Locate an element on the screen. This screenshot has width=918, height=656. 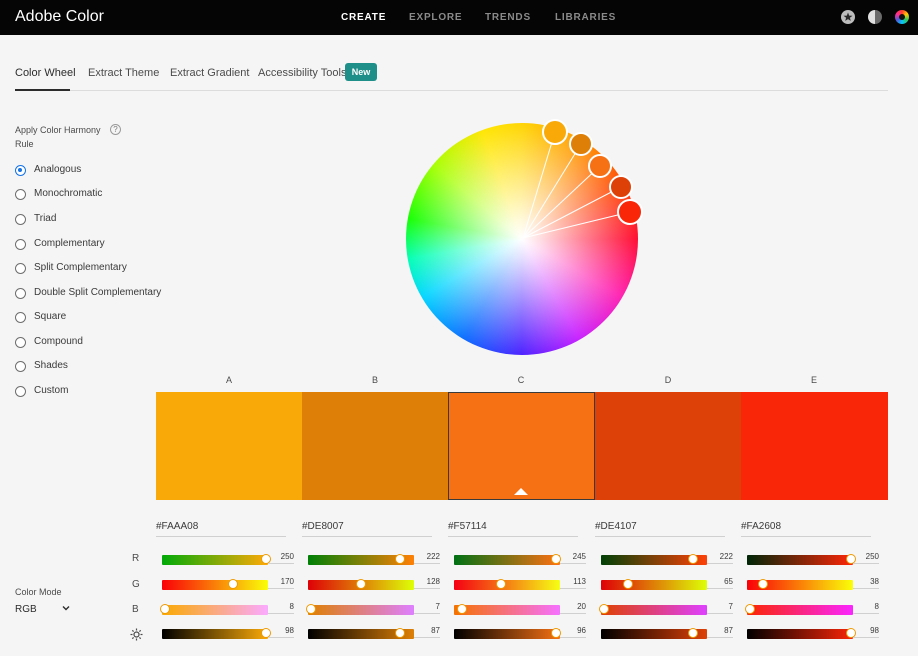
profile-star-icon is located at coordinates (848, 17).